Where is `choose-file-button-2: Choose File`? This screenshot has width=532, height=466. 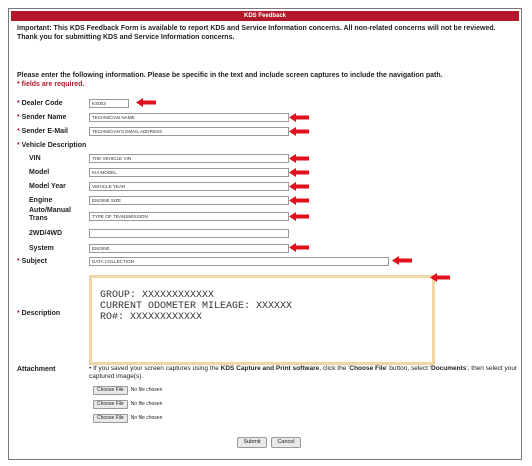 choose-file-button-2: Choose File is located at coordinates (110, 404).